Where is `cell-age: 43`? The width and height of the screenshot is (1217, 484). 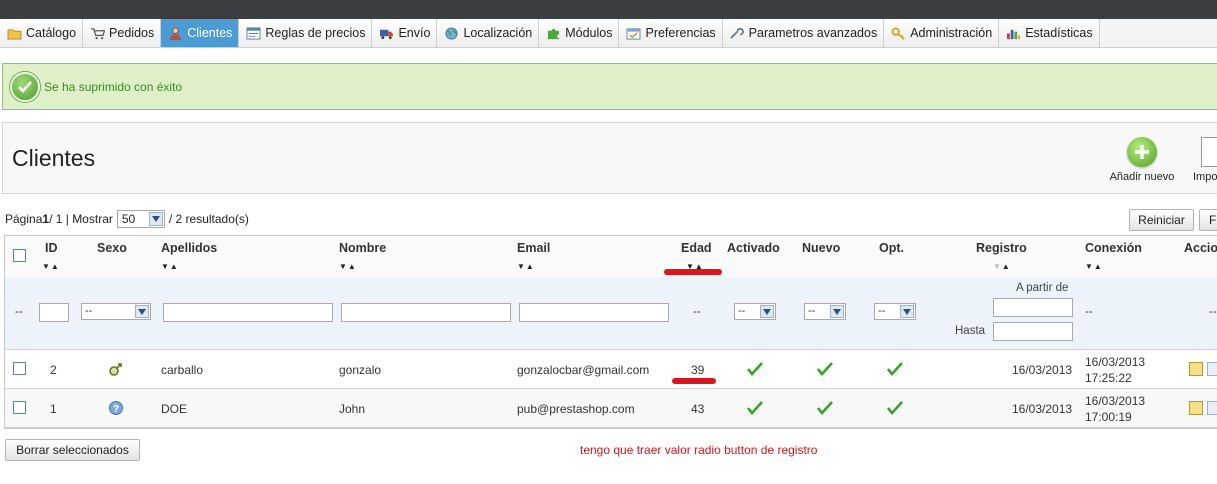
cell-age: 43 is located at coordinates (698, 409).